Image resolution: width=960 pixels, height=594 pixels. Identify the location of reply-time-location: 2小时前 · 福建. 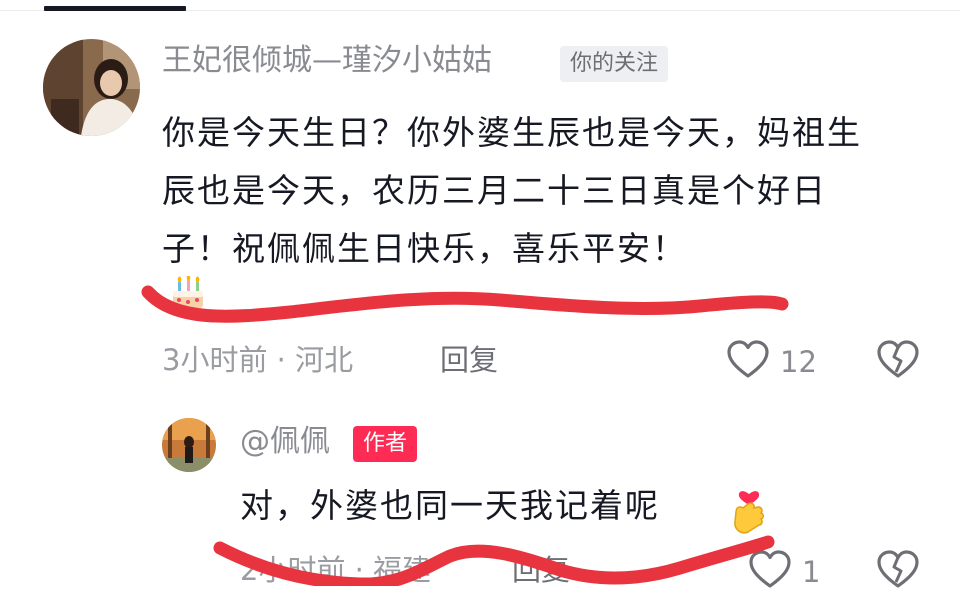
(336, 570).